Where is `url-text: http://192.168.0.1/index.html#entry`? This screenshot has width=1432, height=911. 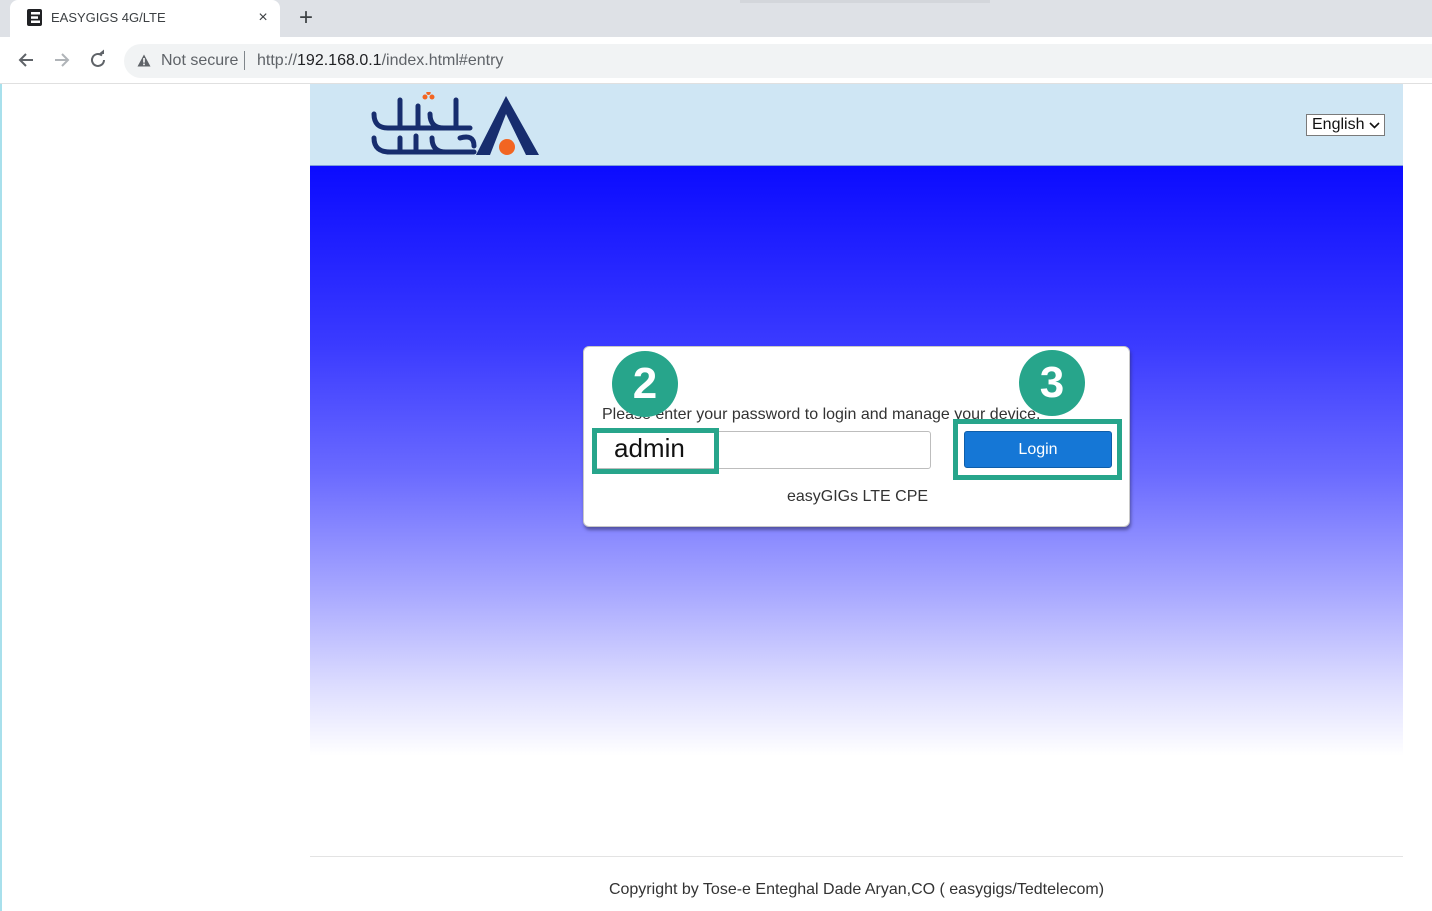 url-text: http://192.168.0.1/index.html#entry is located at coordinates (380, 61).